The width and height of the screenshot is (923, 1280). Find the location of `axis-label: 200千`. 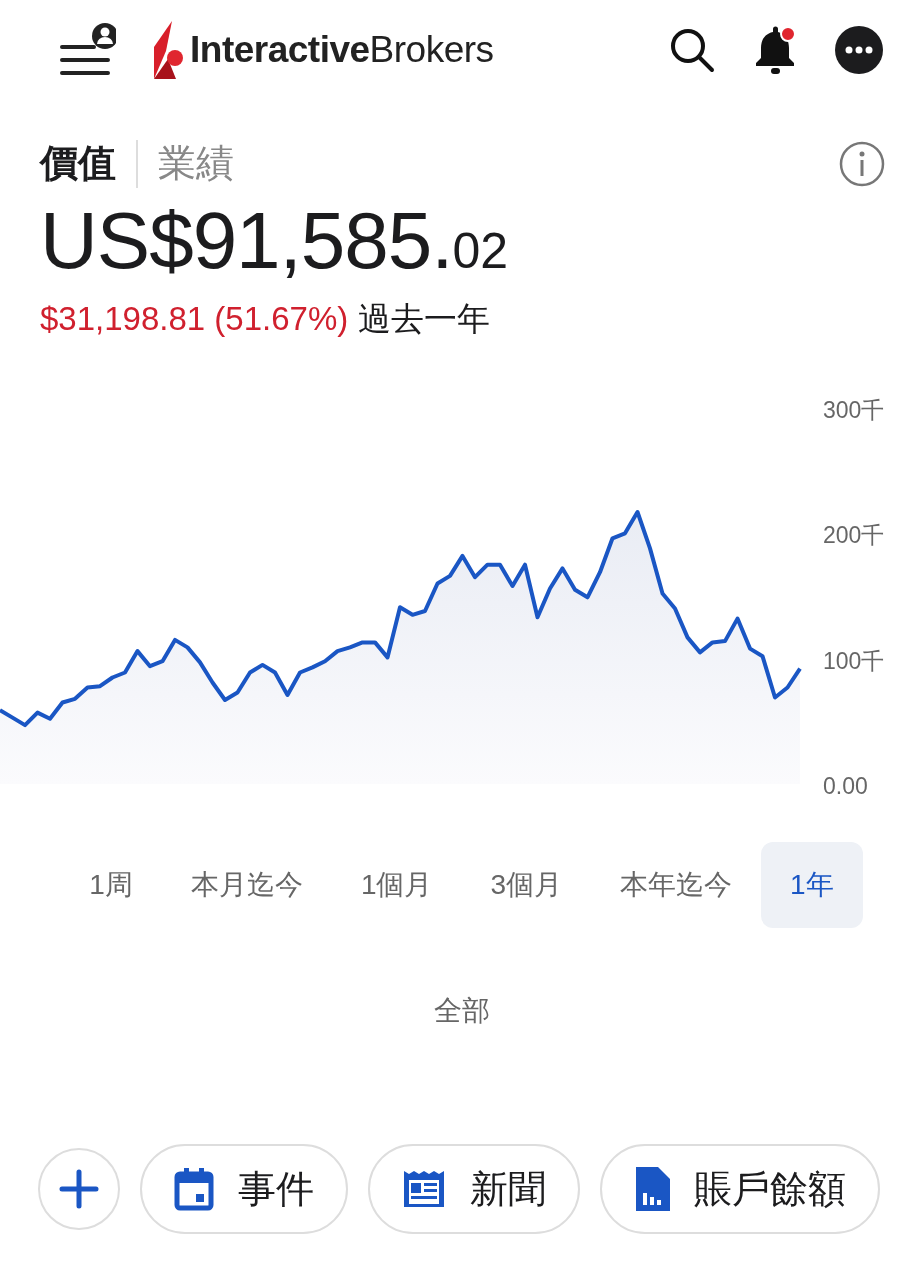

axis-label: 200千 is located at coordinates (854, 535).